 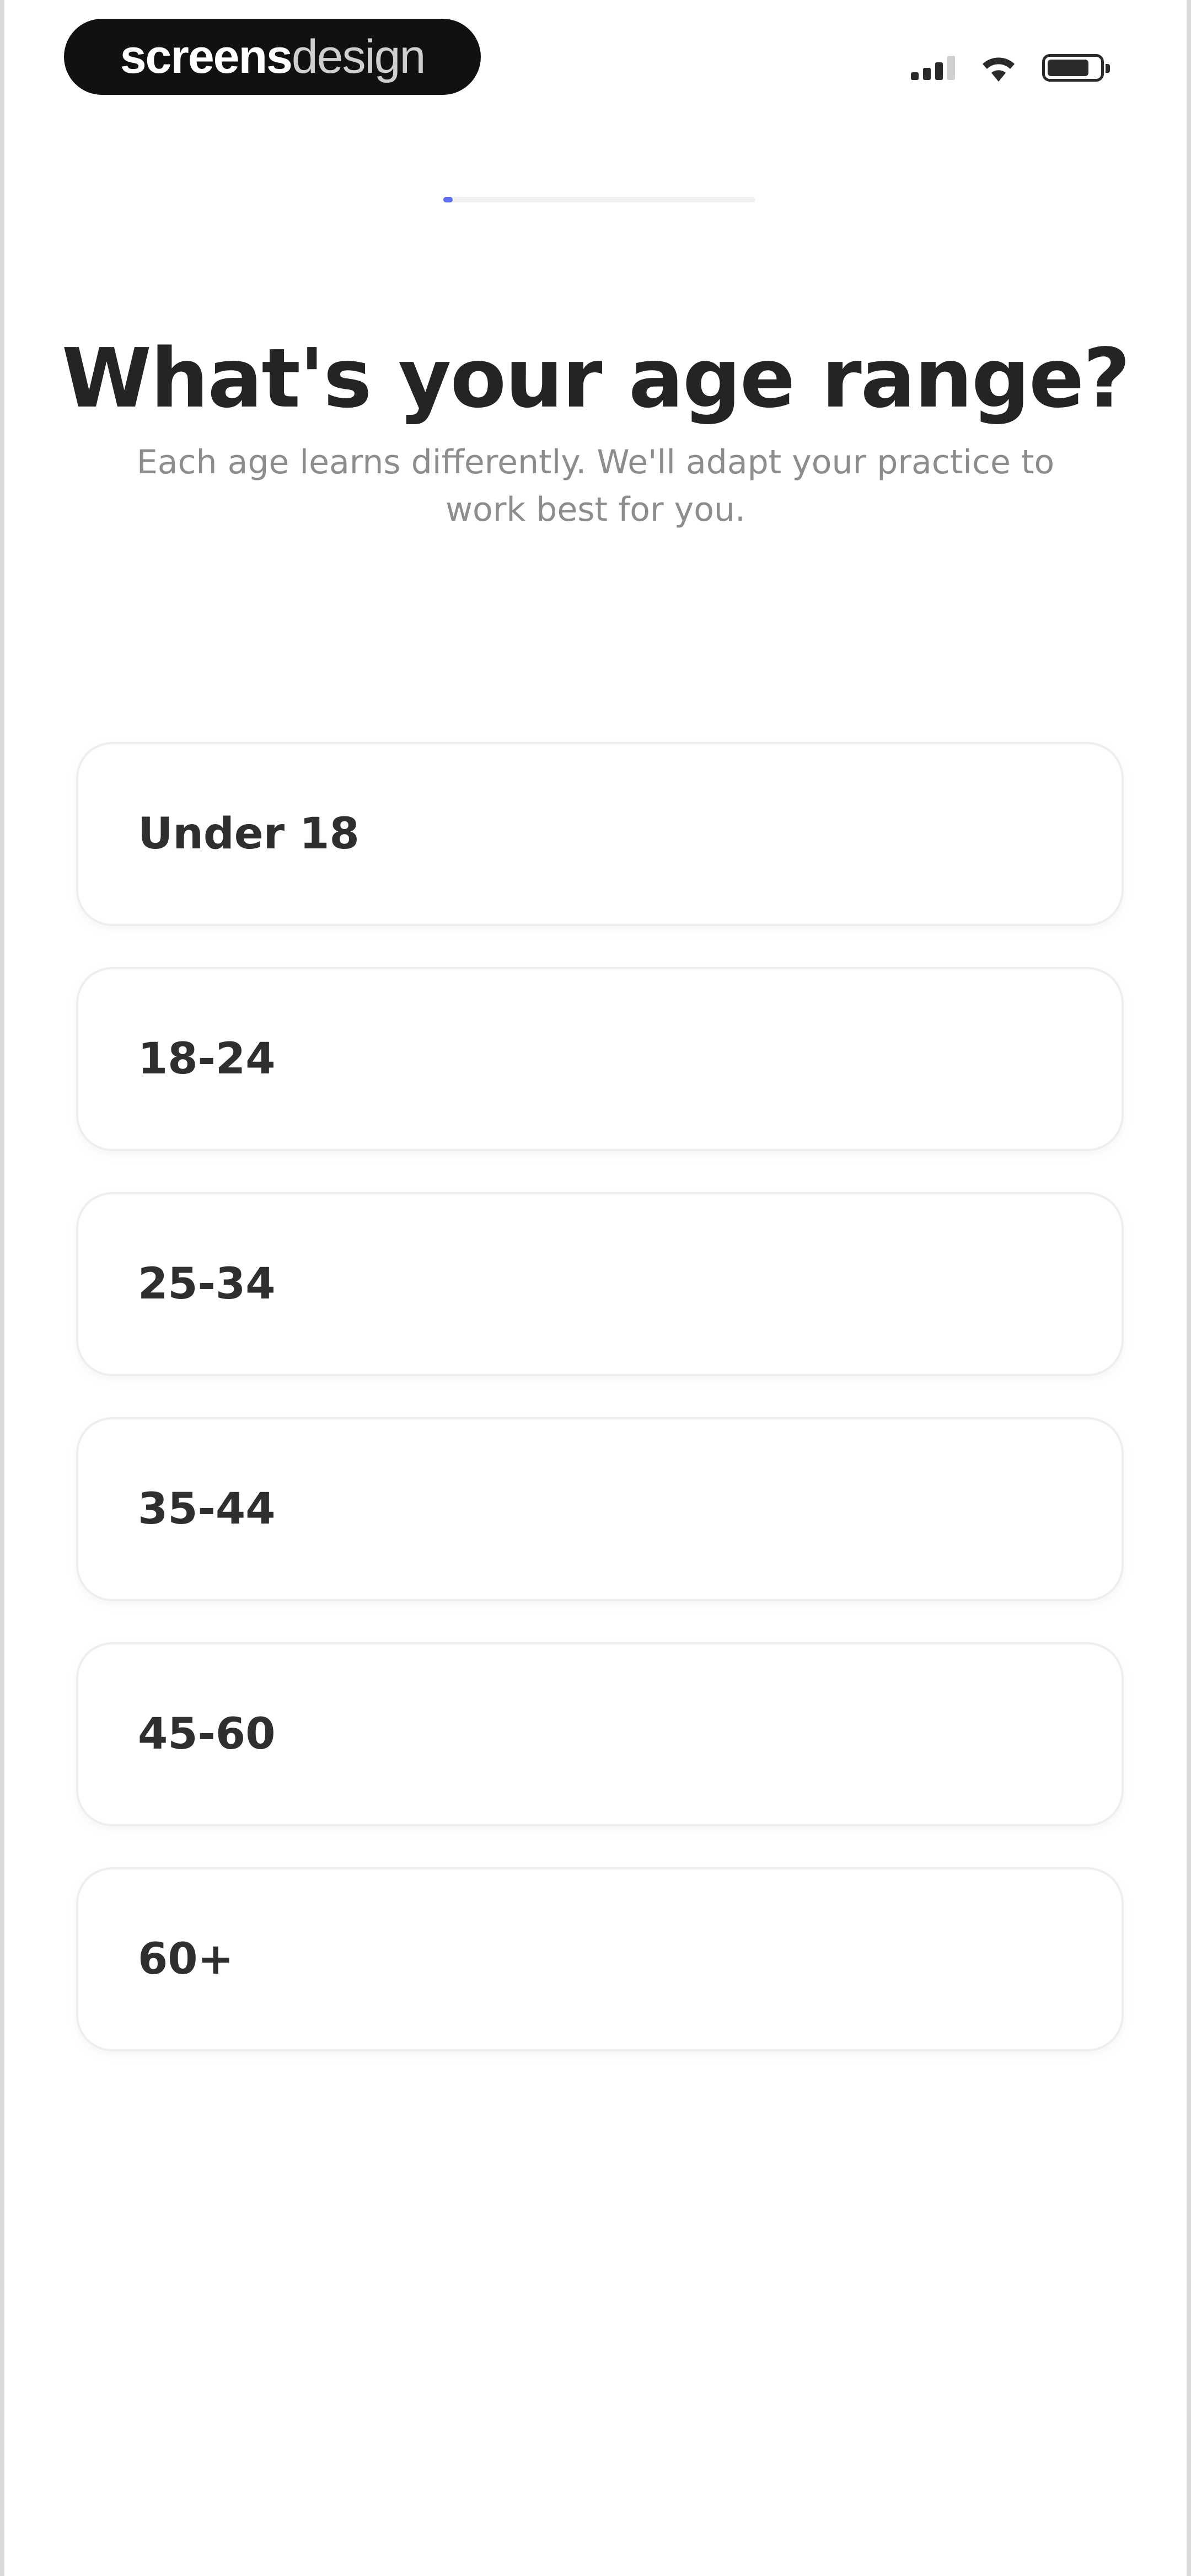 What do you see at coordinates (207, 1059) in the screenshot?
I see `option-label: 18-24` at bounding box center [207, 1059].